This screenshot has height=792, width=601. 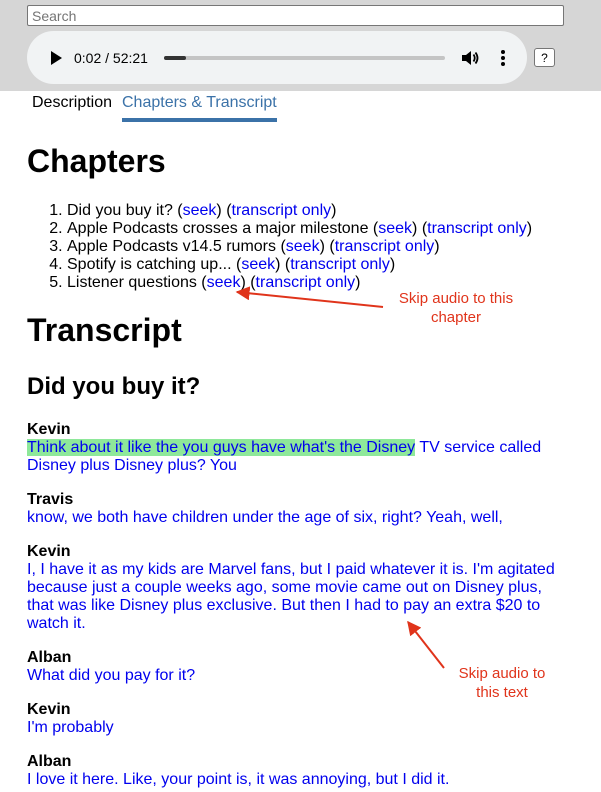 What do you see at coordinates (456, 308) in the screenshot?
I see `chapter-annotation: Skip audio to this chapter` at bounding box center [456, 308].